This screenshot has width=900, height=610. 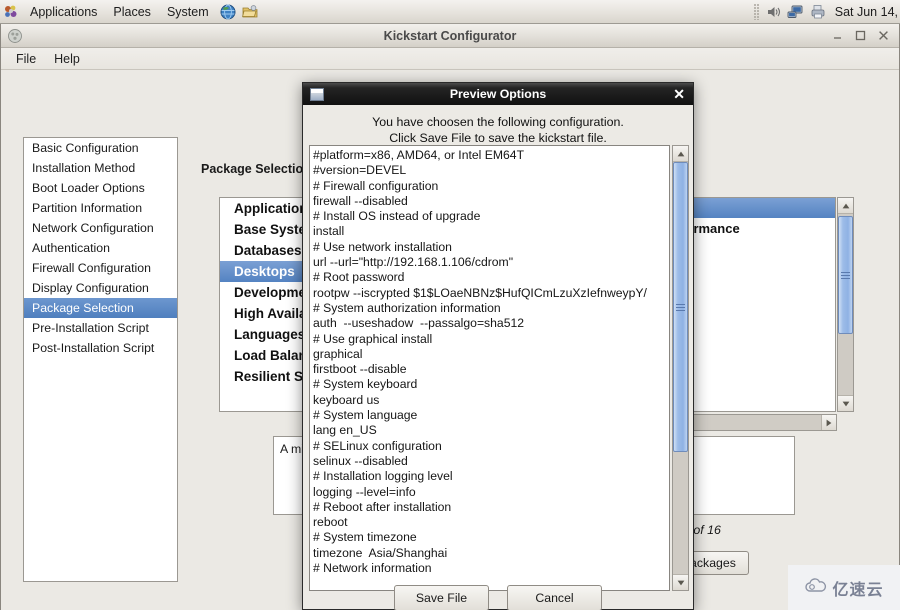 What do you see at coordinates (100, 308) in the screenshot?
I see `sidebar-item-package-selection: Package Selection` at bounding box center [100, 308].